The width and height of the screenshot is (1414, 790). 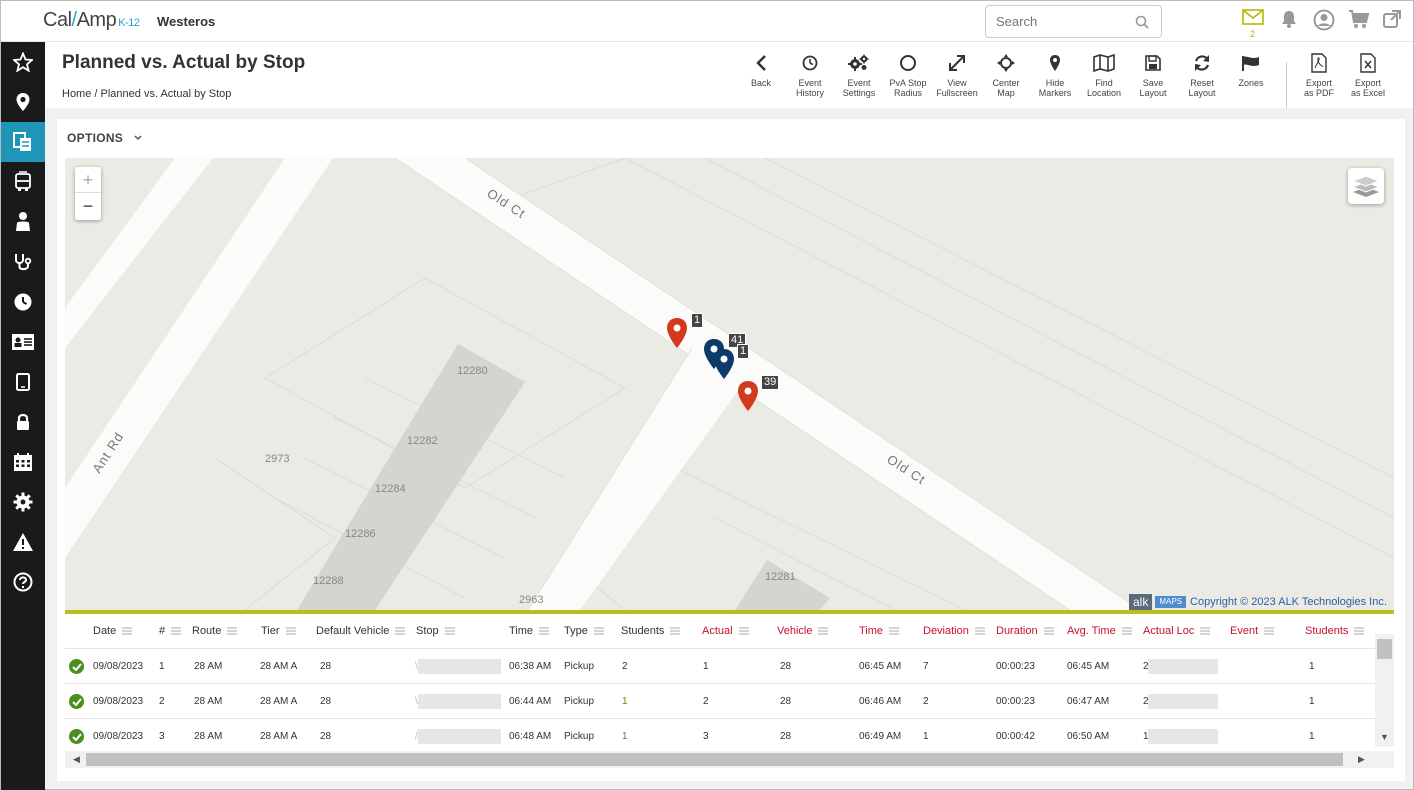 What do you see at coordinates (215, 631) in the screenshot?
I see `column-header-route: Route` at bounding box center [215, 631].